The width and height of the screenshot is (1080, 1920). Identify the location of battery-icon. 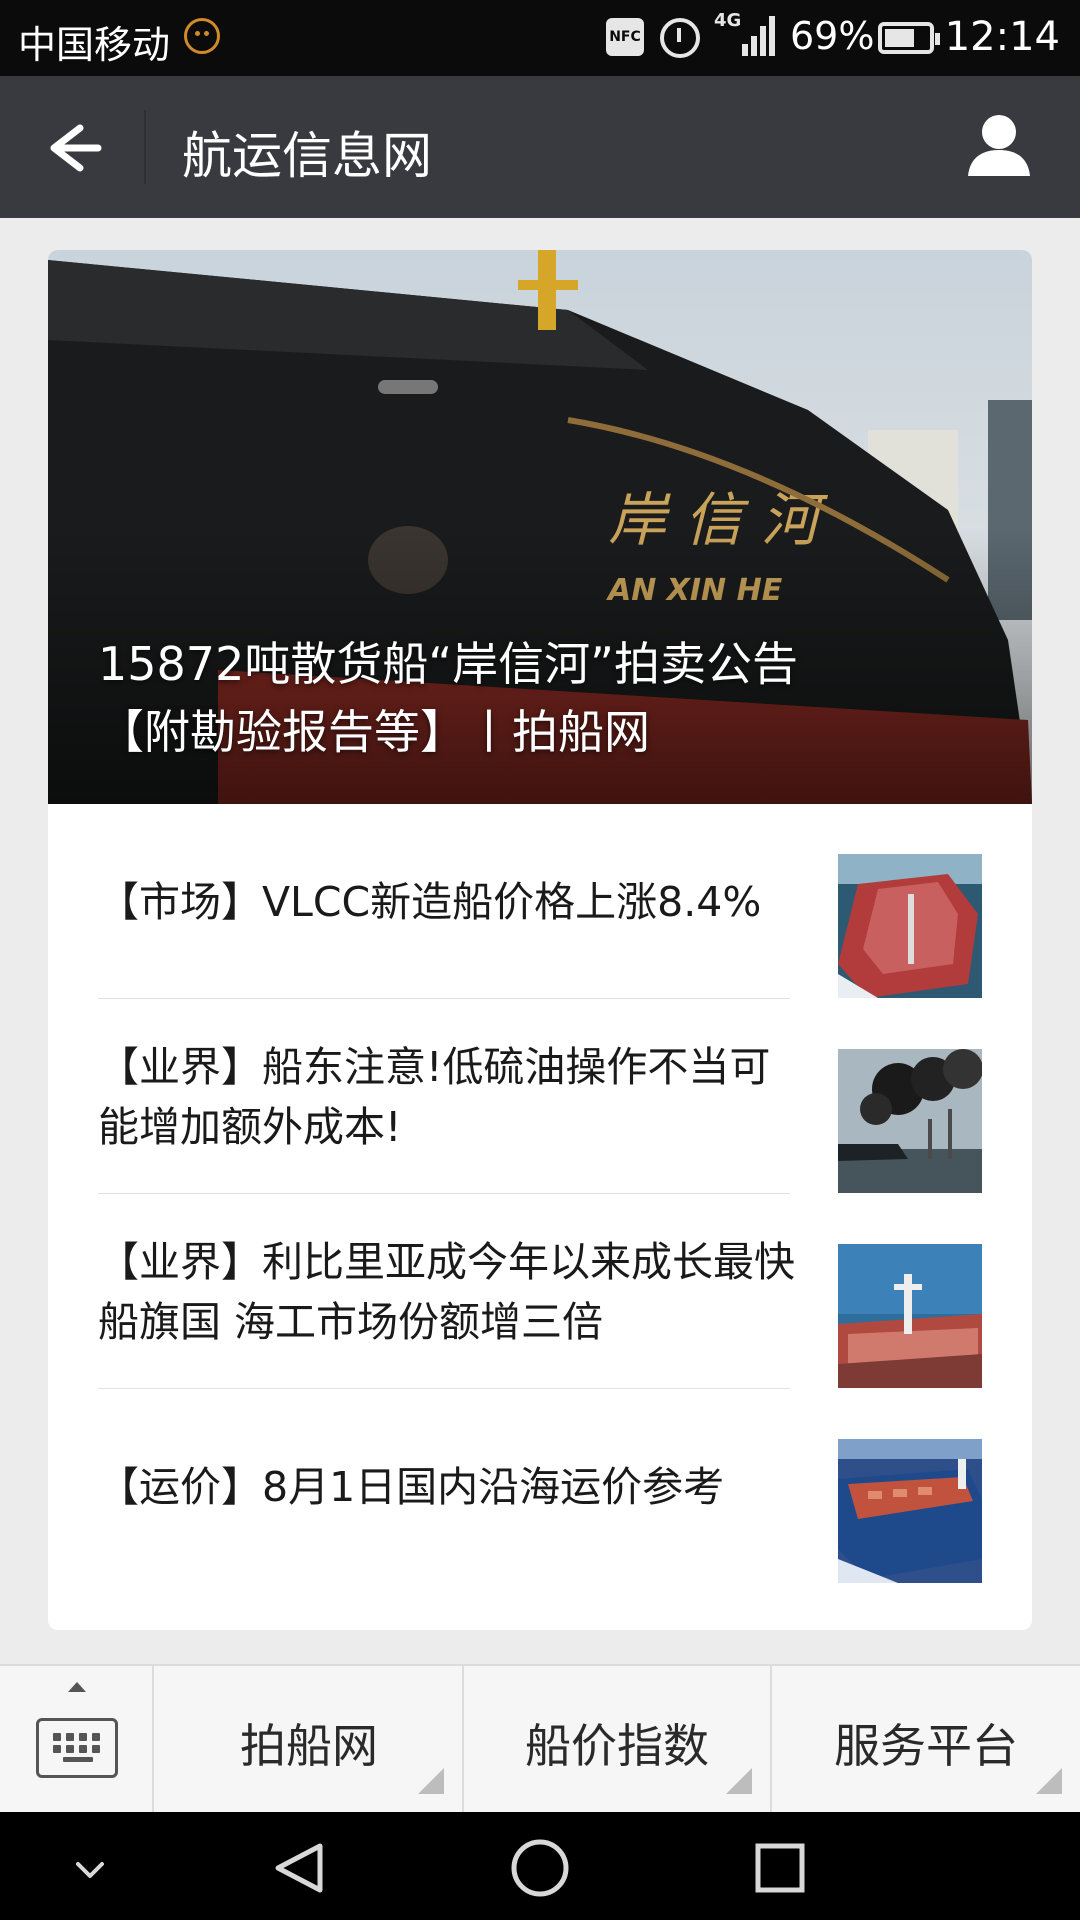
(909, 38).